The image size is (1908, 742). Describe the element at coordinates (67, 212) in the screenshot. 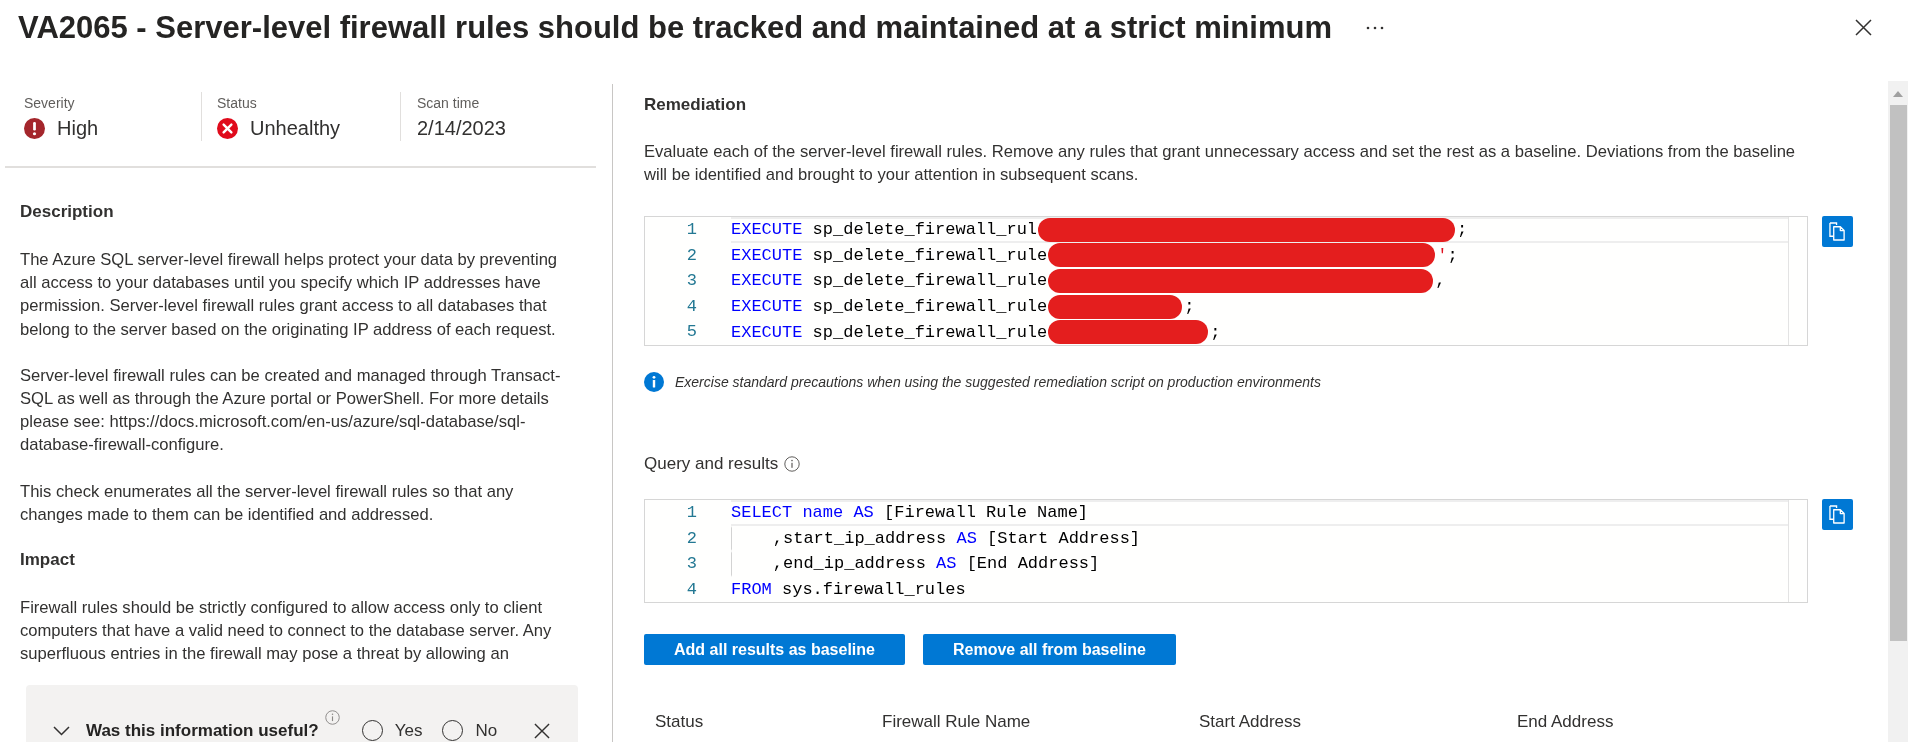

I see `section-heading: Description` at that location.